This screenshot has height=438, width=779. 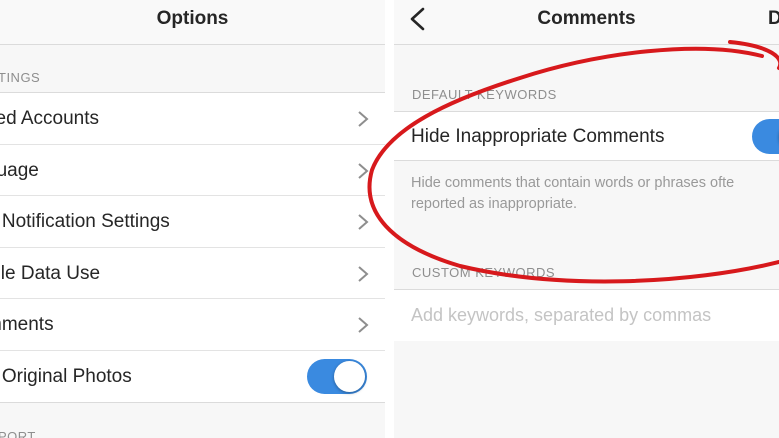 I want to click on page-title: Options, so click(x=192, y=18).